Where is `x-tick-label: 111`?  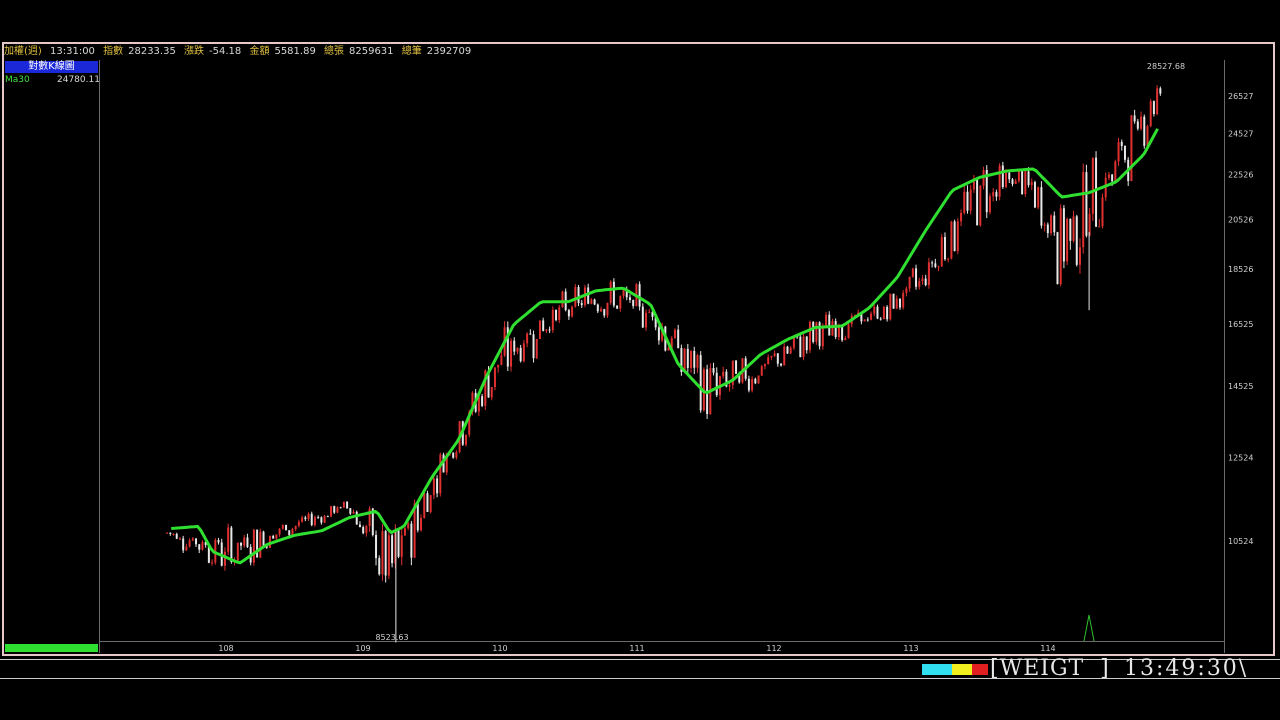
x-tick-label: 111 is located at coordinates (636, 648).